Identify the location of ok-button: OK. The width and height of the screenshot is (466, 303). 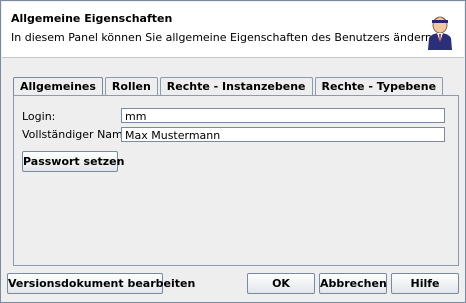
(281, 283).